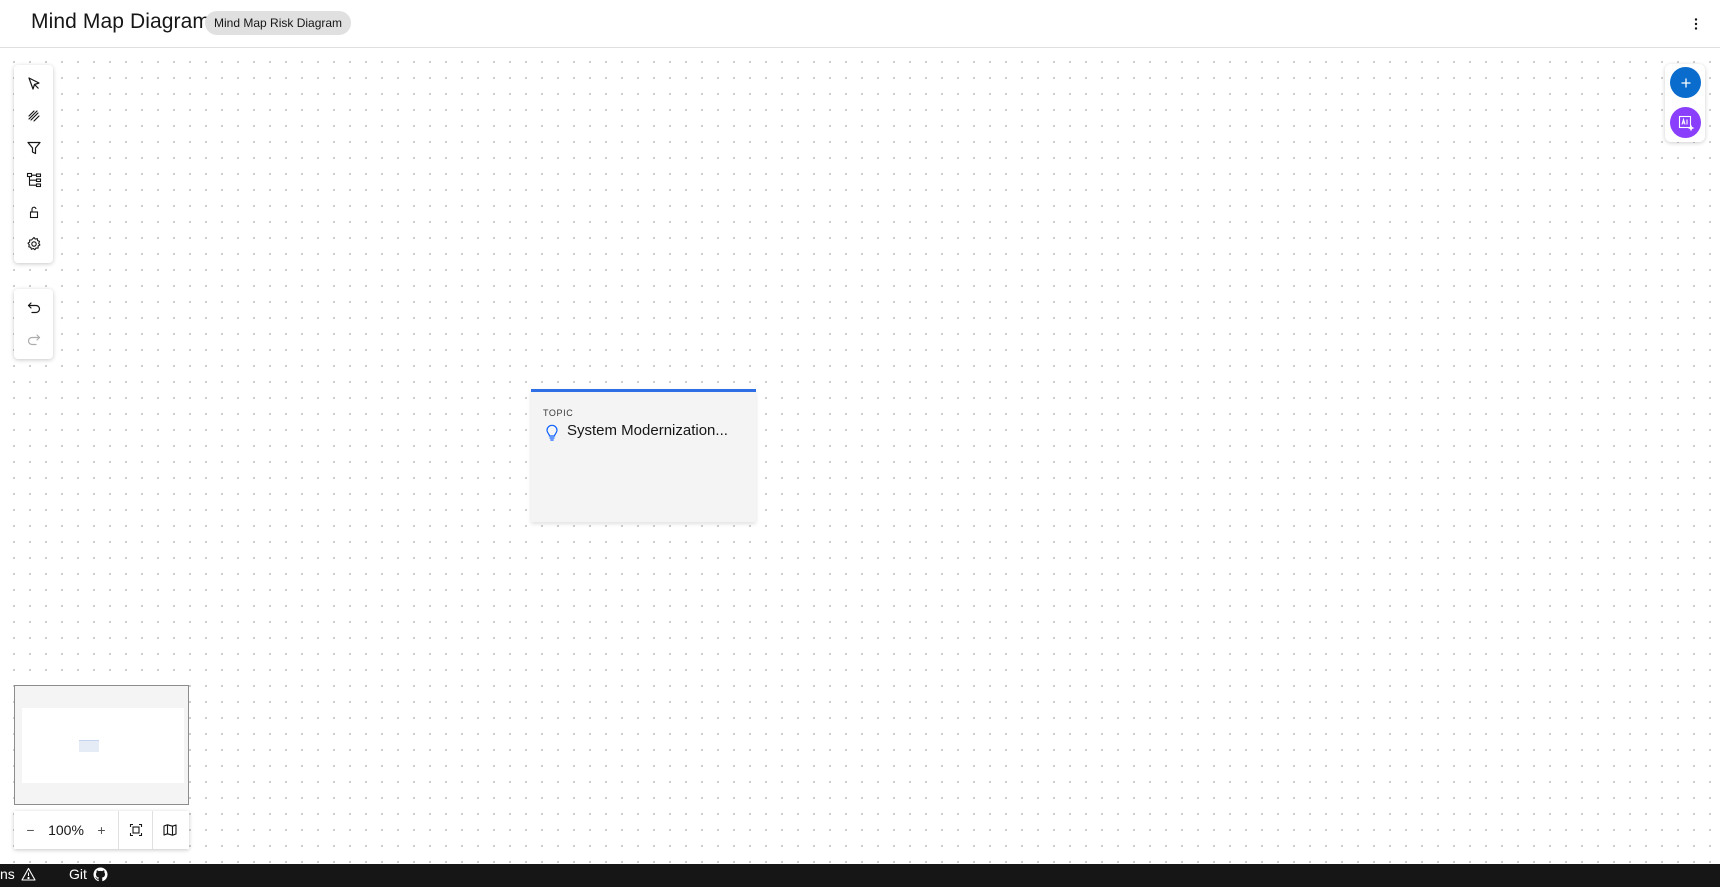  Describe the element at coordinates (89, 746) in the screenshot. I see `minimap-node` at that location.